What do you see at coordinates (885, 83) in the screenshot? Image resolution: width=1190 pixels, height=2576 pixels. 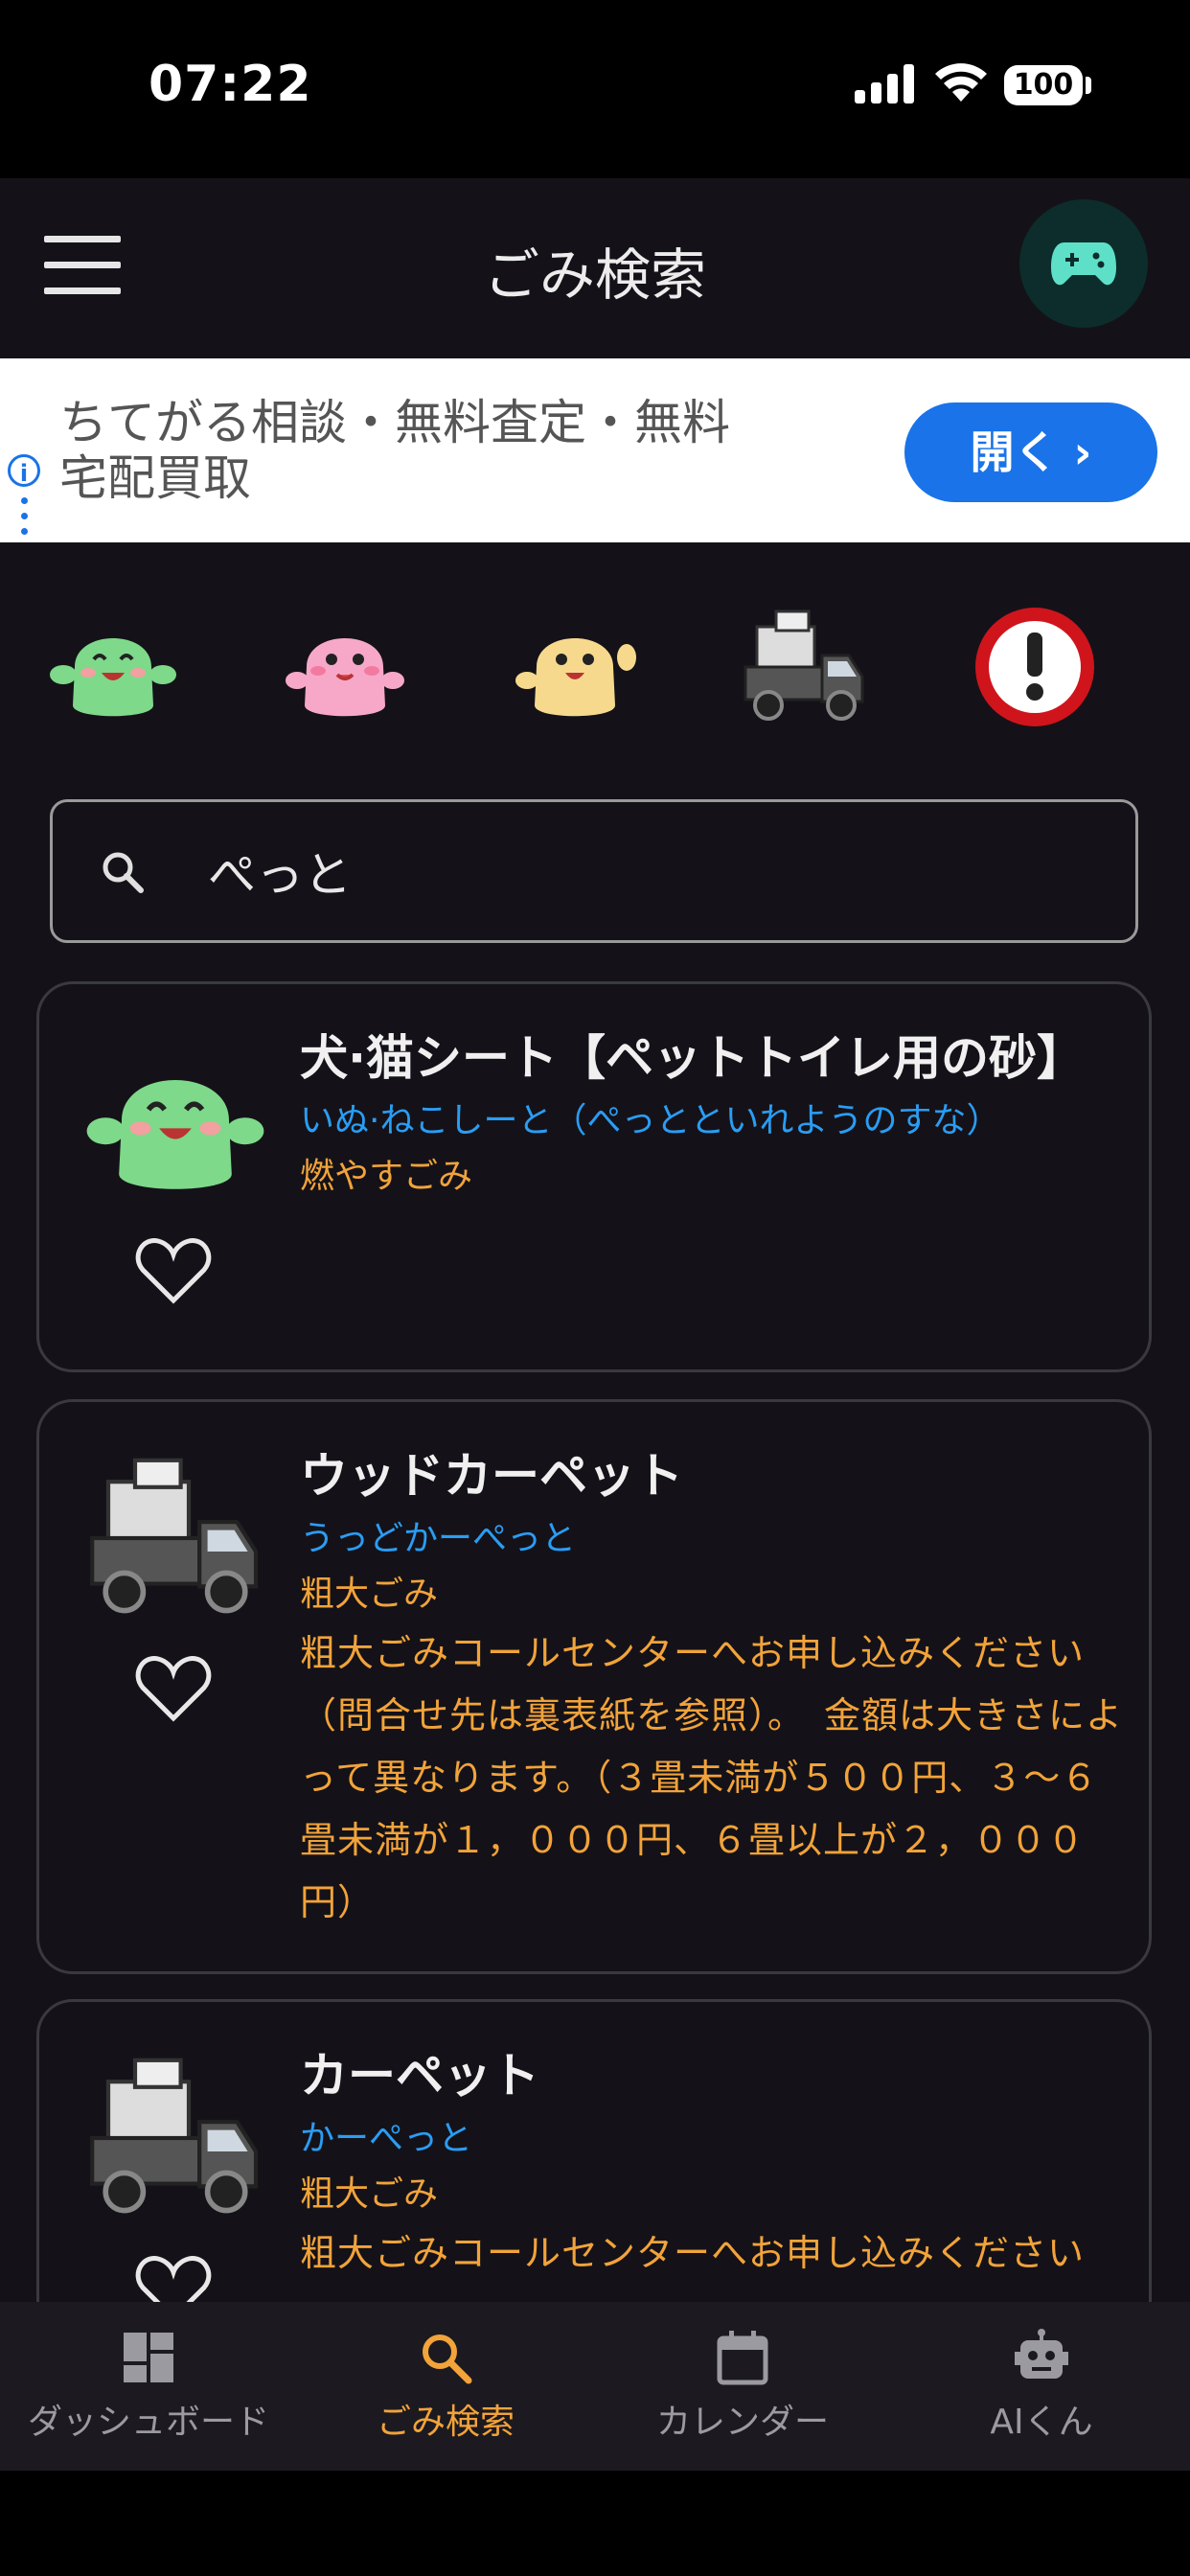 I see `cellular-signal-icon` at bounding box center [885, 83].